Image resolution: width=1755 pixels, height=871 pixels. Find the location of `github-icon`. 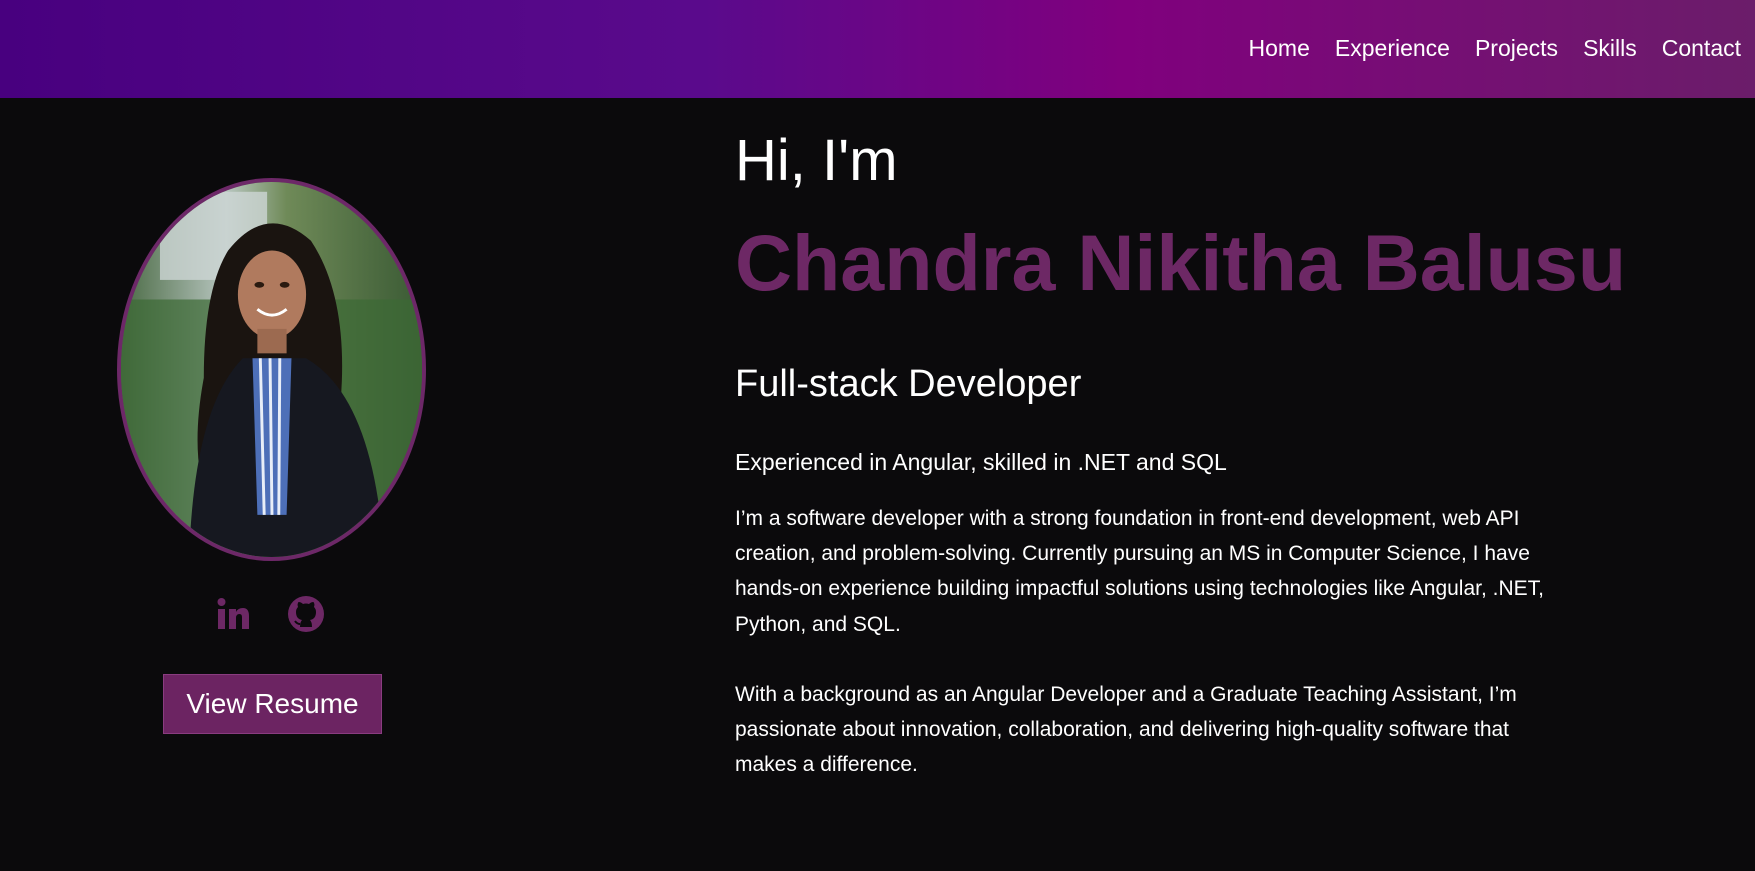

github-icon is located at coordinates (306, 614).